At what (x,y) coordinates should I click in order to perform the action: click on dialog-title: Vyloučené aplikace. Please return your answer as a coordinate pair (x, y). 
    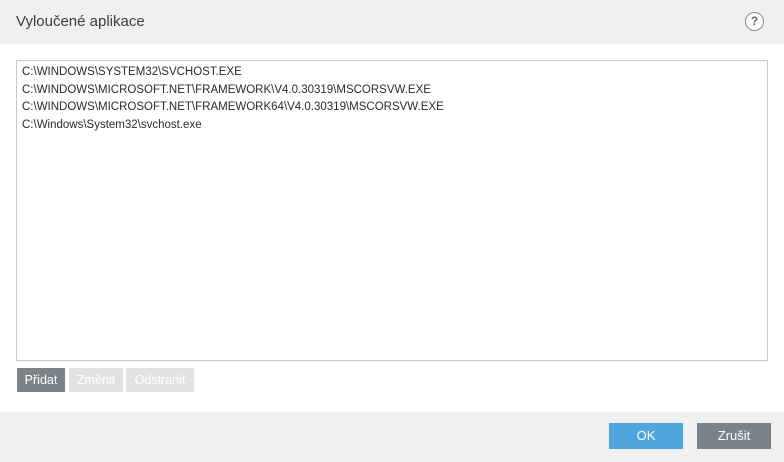
    Looking at the image, I should click on (80, 21).